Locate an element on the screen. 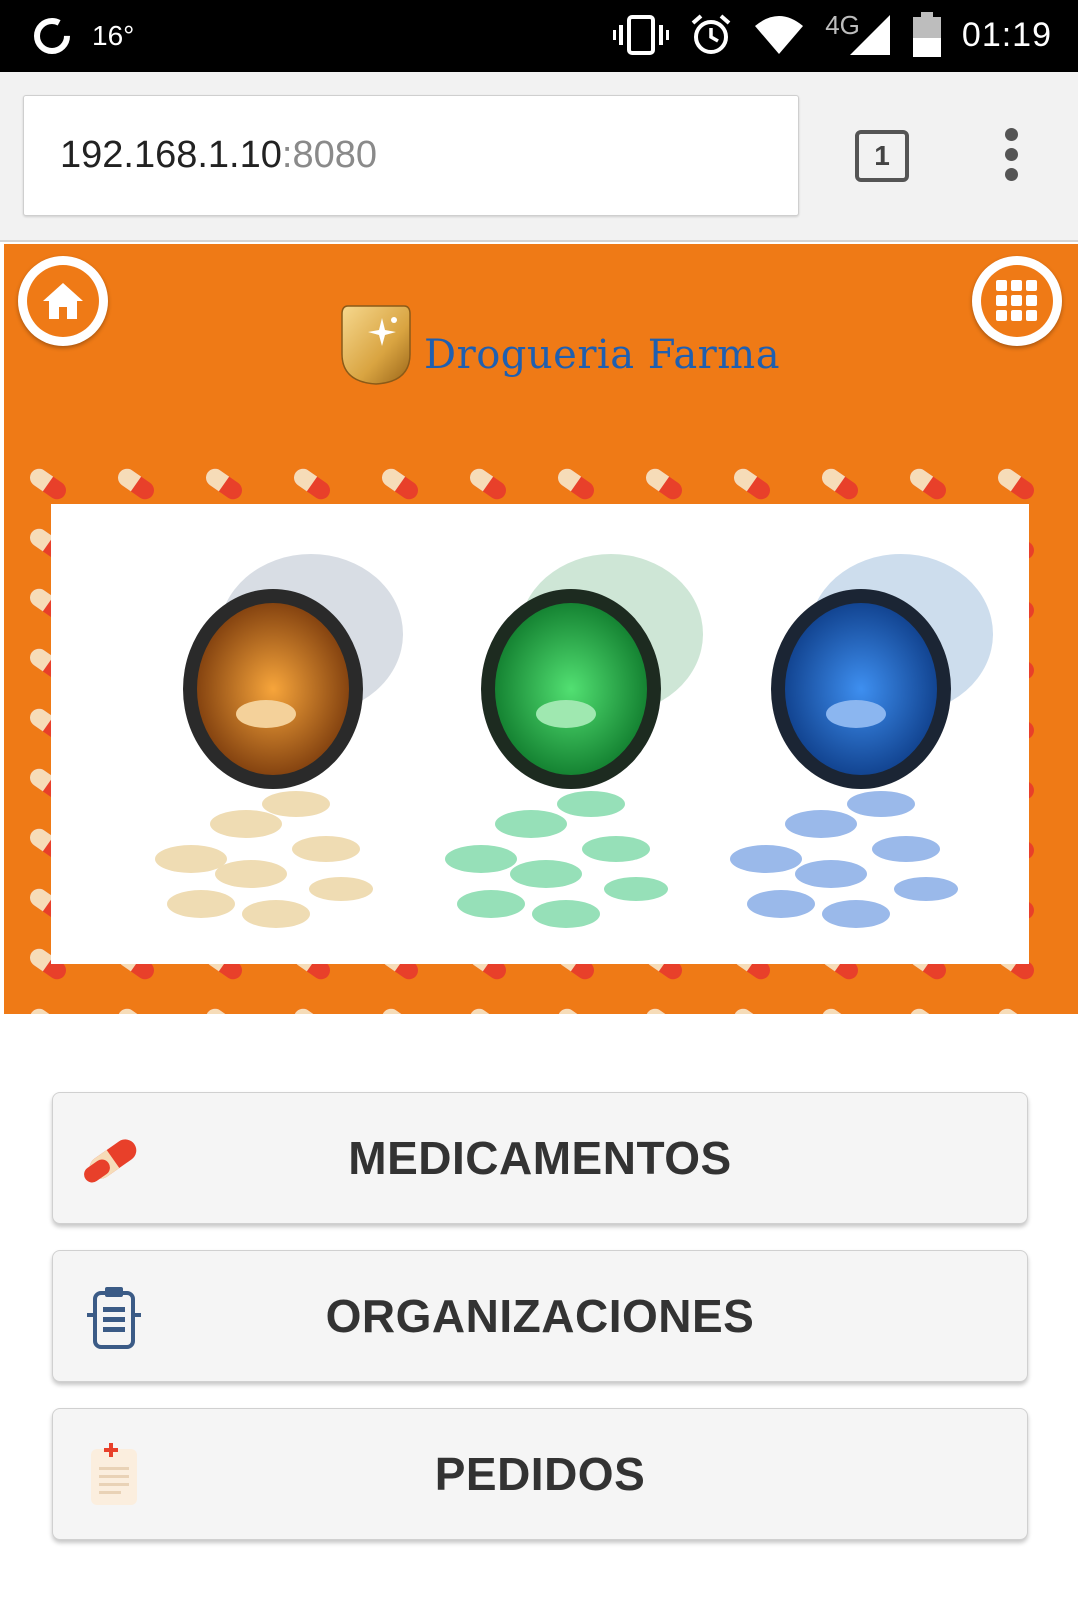  url-bar: 192.168.1.10:8080 is located at coordinates (411, 155).